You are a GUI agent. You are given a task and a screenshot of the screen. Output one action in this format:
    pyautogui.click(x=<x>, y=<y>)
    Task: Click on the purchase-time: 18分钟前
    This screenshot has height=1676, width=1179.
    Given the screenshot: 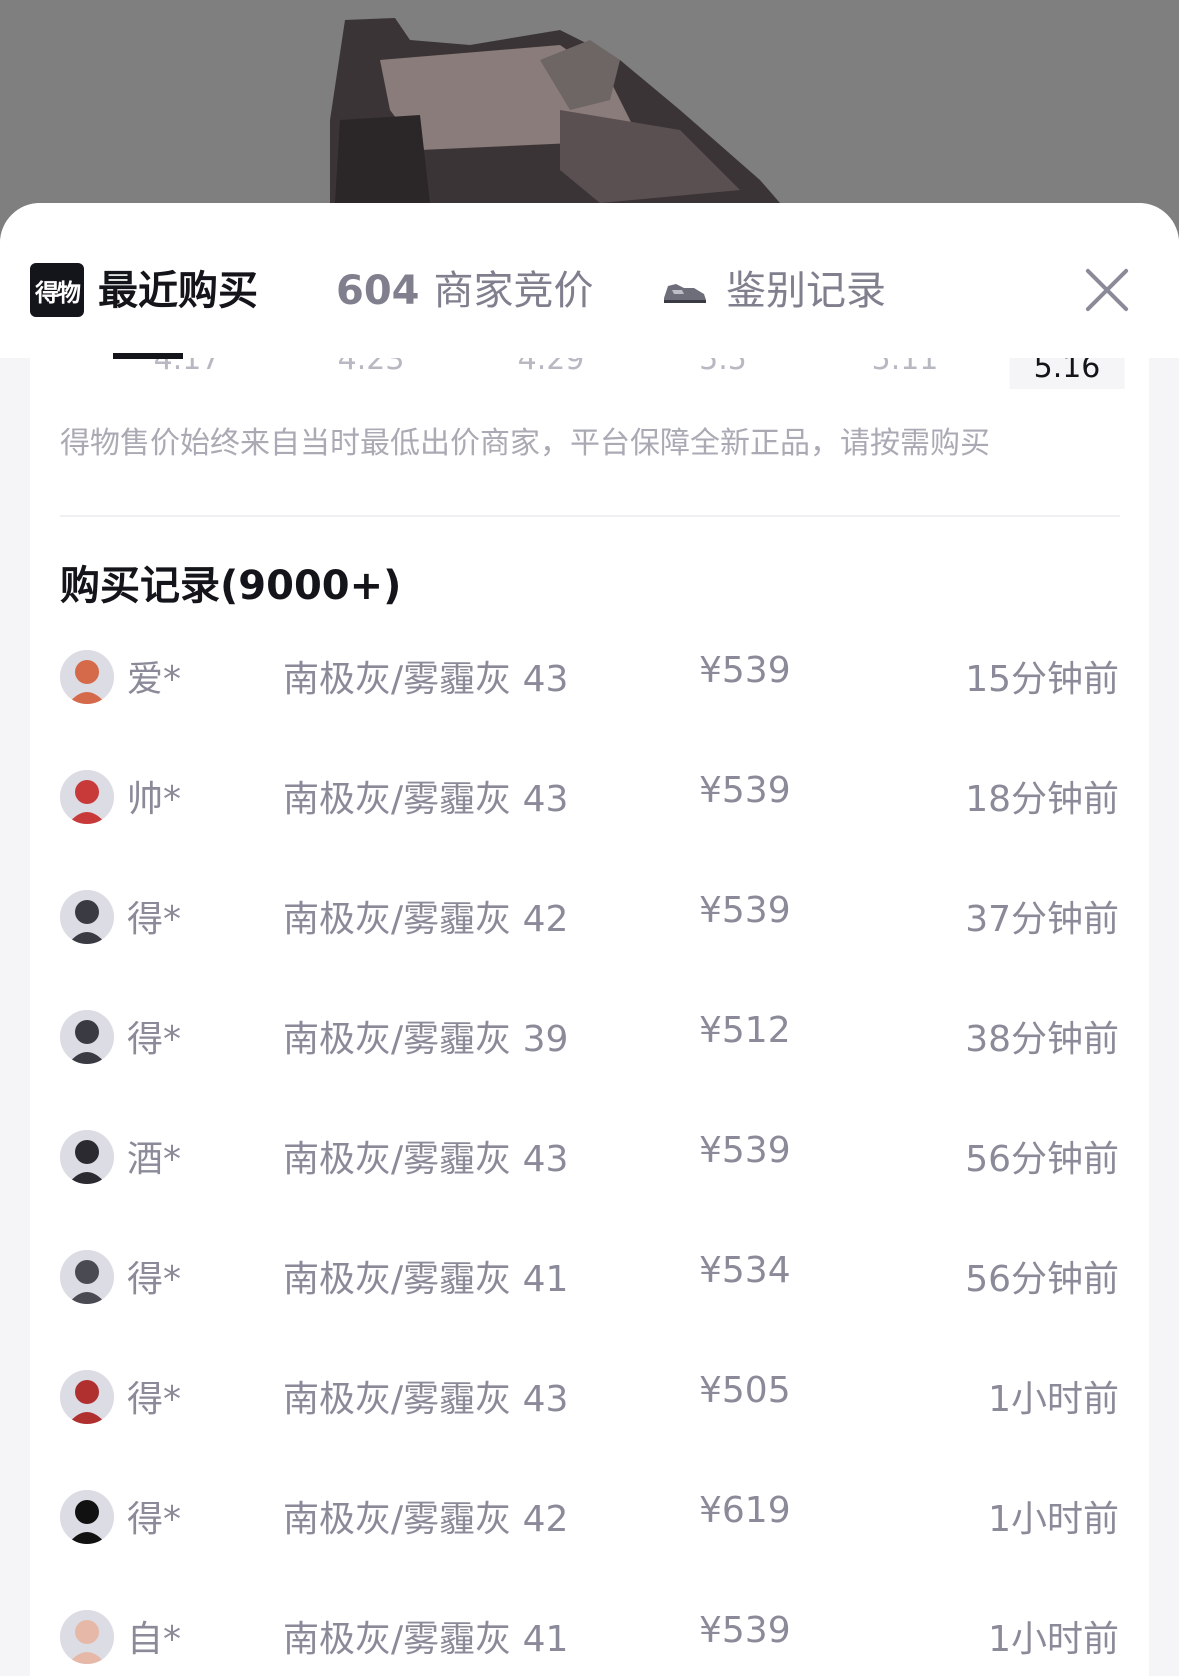 What is the action you would take?
    pyautogui.click(x=1042, y=799)
    